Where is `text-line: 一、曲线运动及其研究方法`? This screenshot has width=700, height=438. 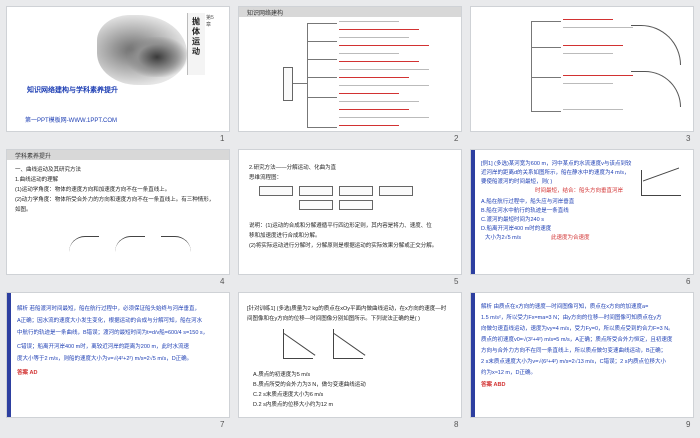 text-line: 一、曲线运动及其研究方法 is located at coordinates (48, 170).